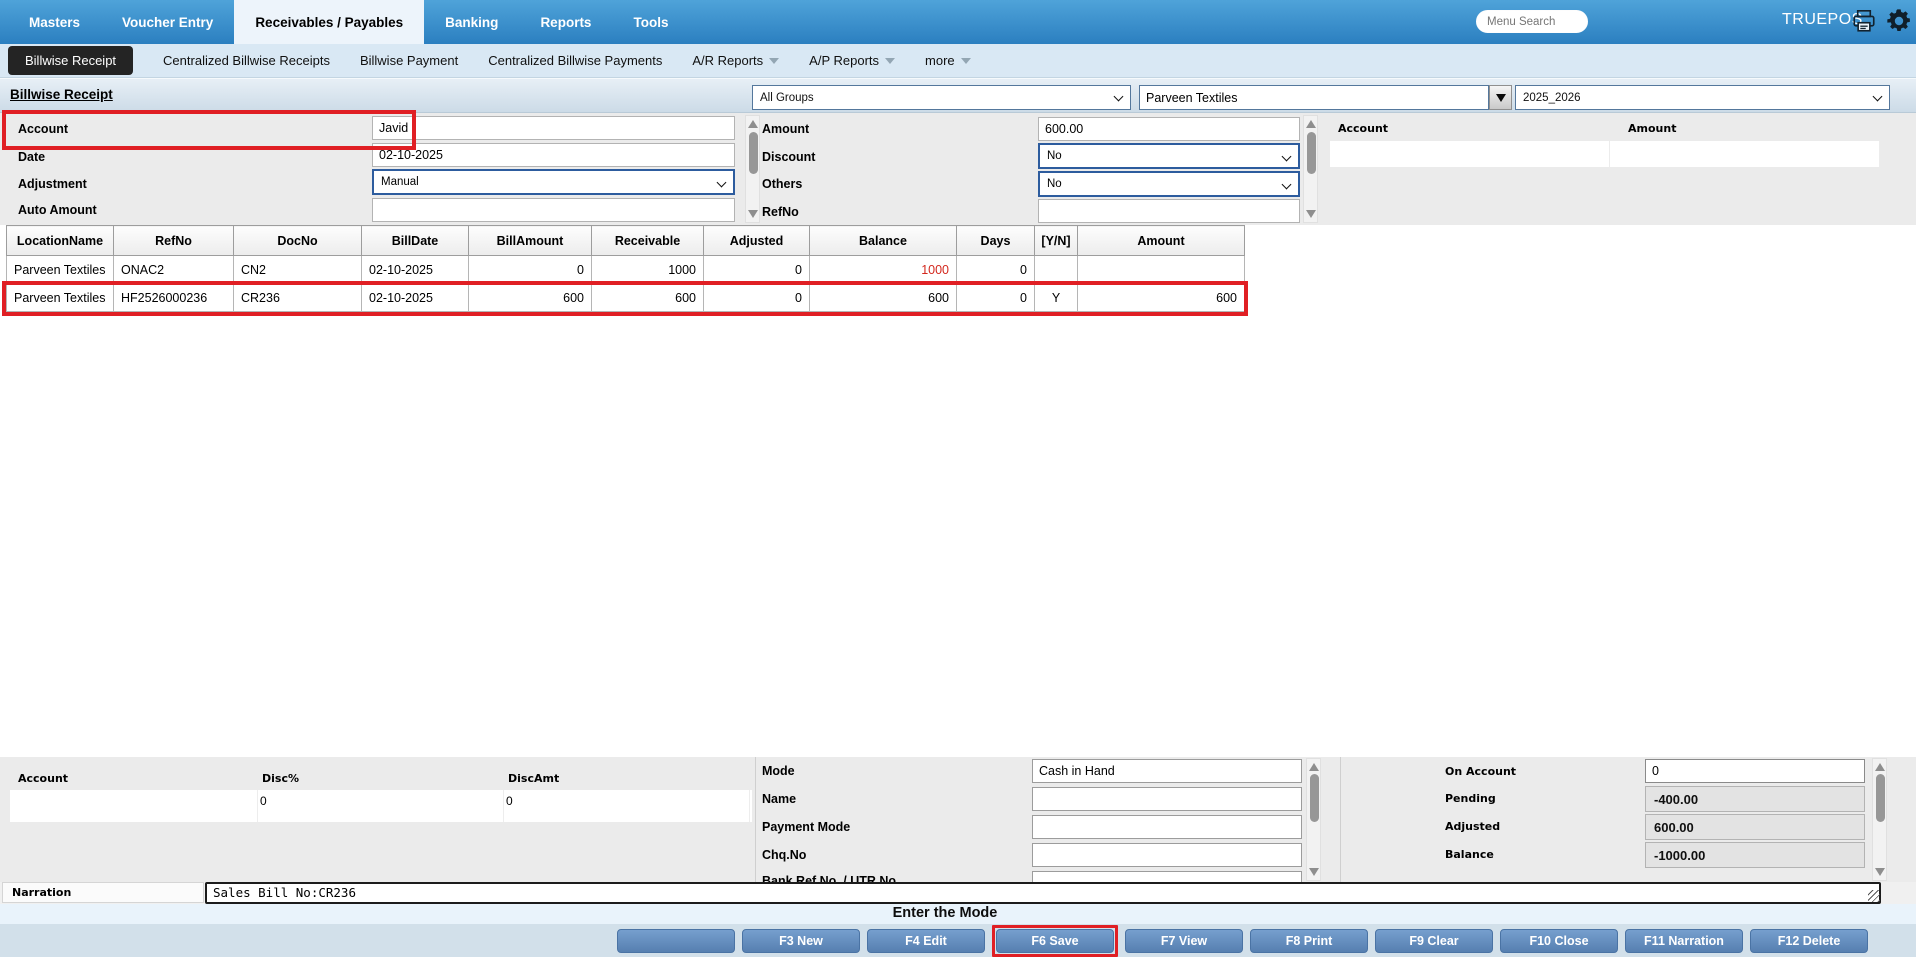  Describe the element at coordinates (280, 778) in the screenshot. I see `disc-pct-header: Disc%` at that location.